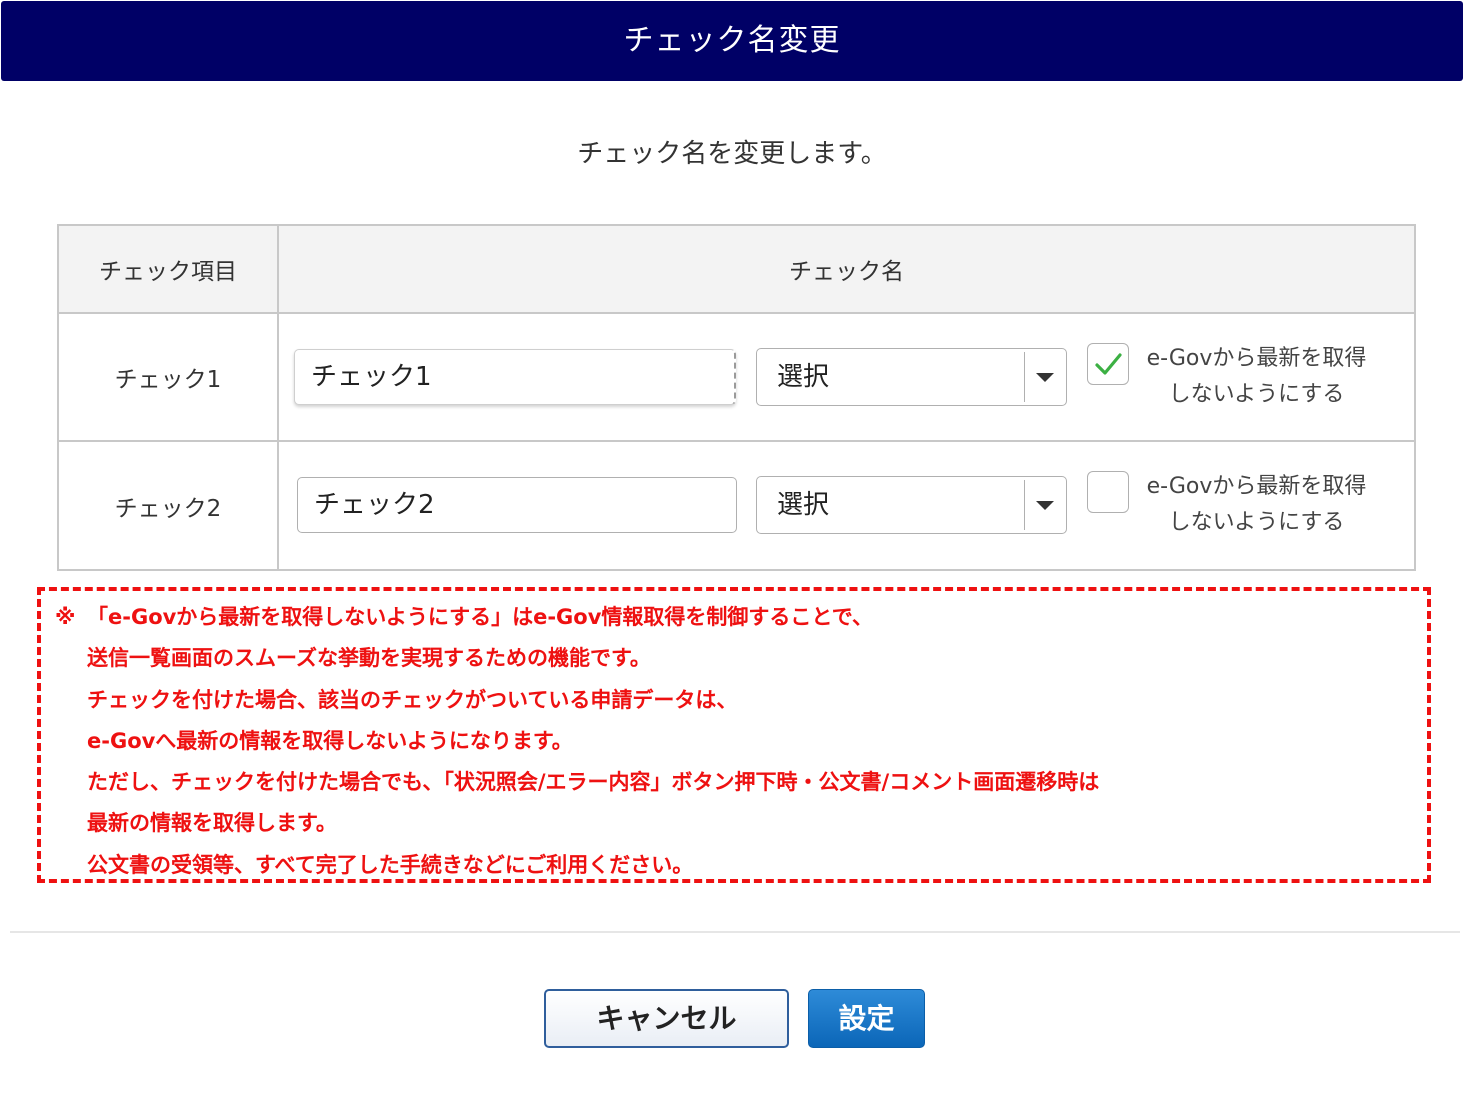  Describe the element at coordinates (1256, 377) in the screenshot. I see `no-update-checkbox-label-1: e-Govから最新を取得 しないようにする` at that location.